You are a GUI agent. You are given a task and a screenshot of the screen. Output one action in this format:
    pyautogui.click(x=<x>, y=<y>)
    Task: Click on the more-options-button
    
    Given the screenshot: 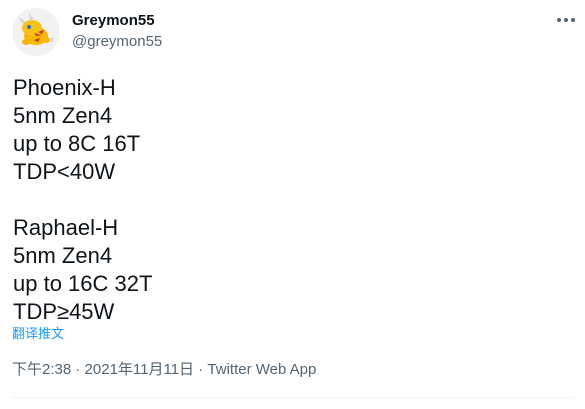 What is the action you would take?
    pyautogui.click(x=566, y=20)
    